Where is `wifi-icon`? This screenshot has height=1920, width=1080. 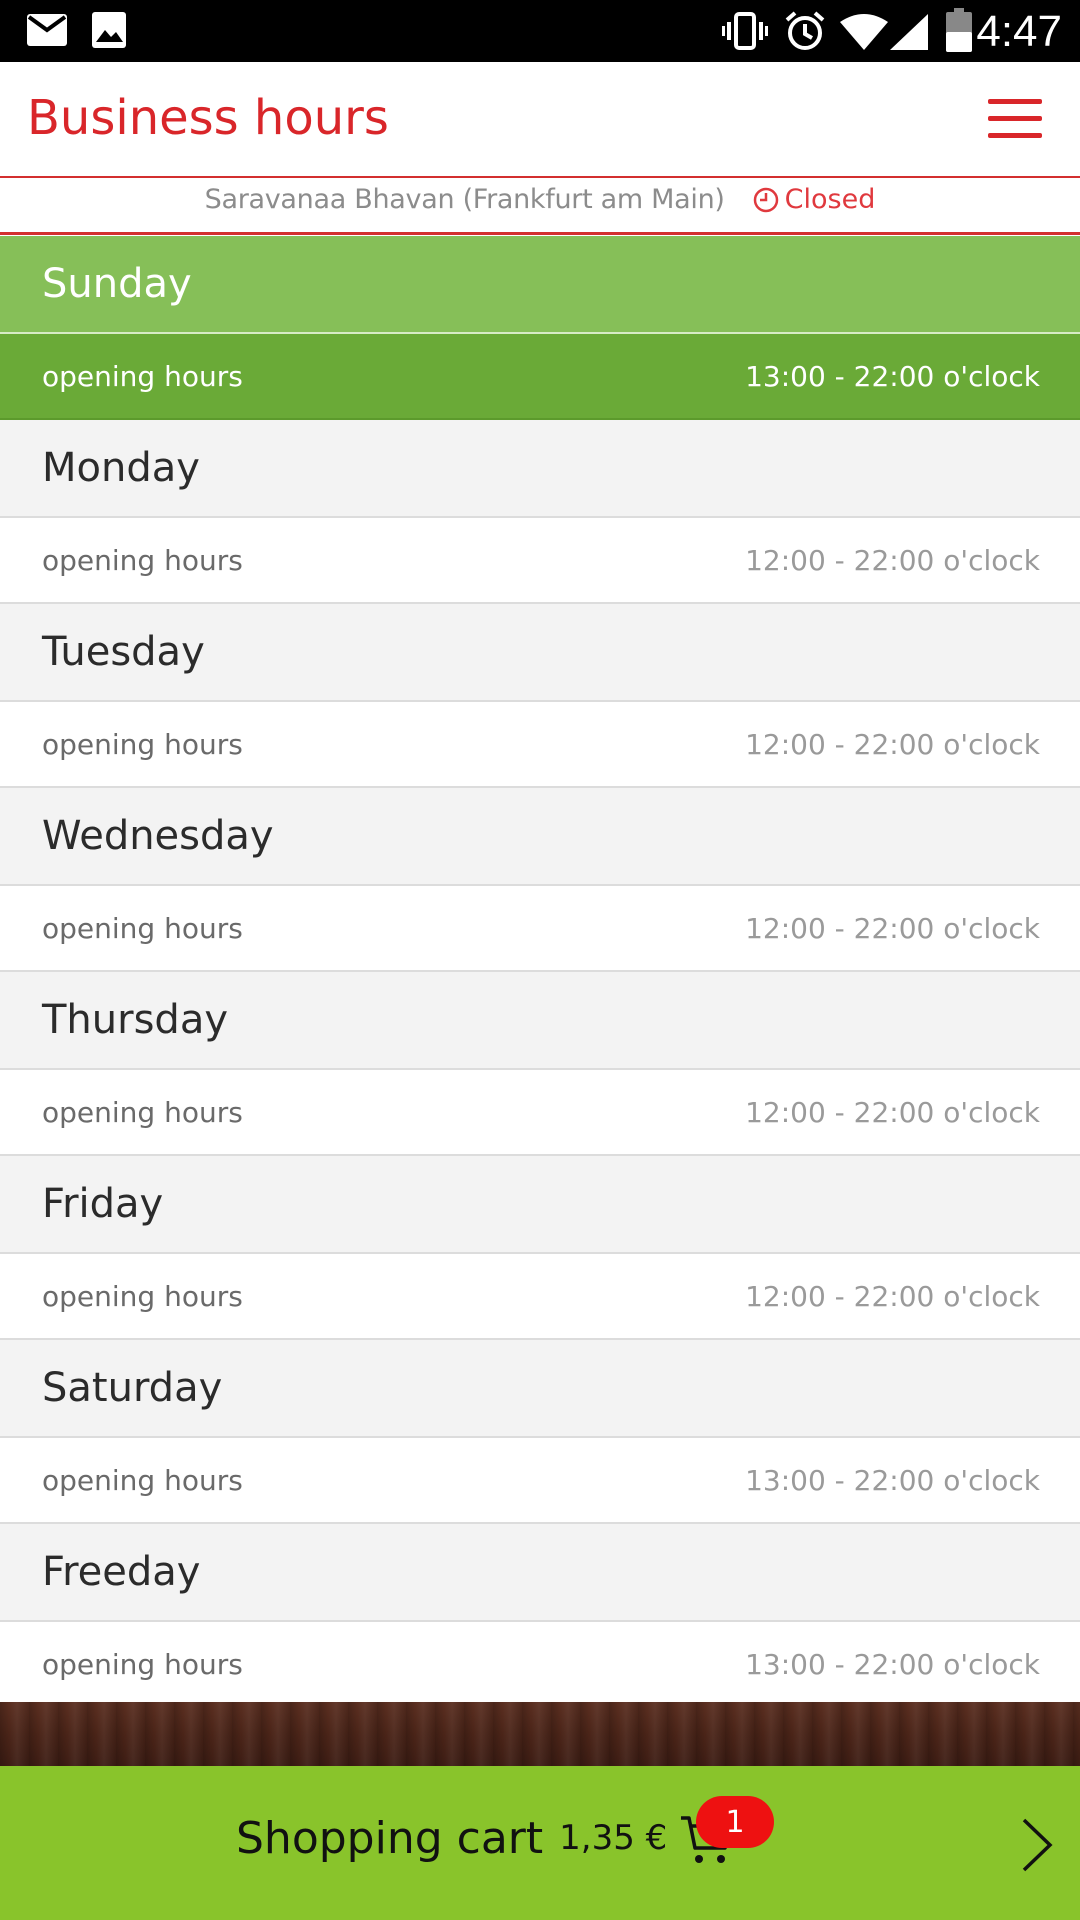 wifi-icon is located at coordinates (864, 34).